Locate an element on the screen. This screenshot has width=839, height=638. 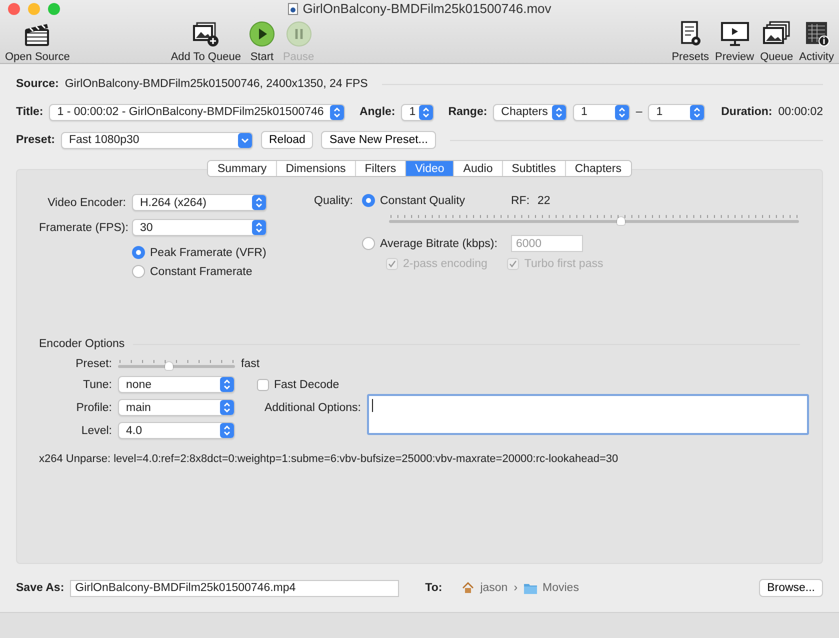
framerate-select: 30 is located at coordinates (199, 227).